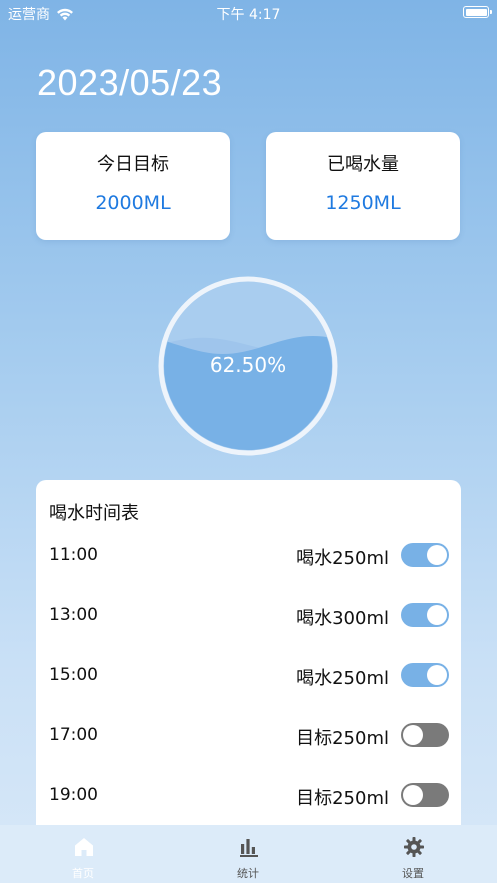 This screenshot has width=497, height=883. I want to click on goal-value: 2000ML, so click(133, 203).